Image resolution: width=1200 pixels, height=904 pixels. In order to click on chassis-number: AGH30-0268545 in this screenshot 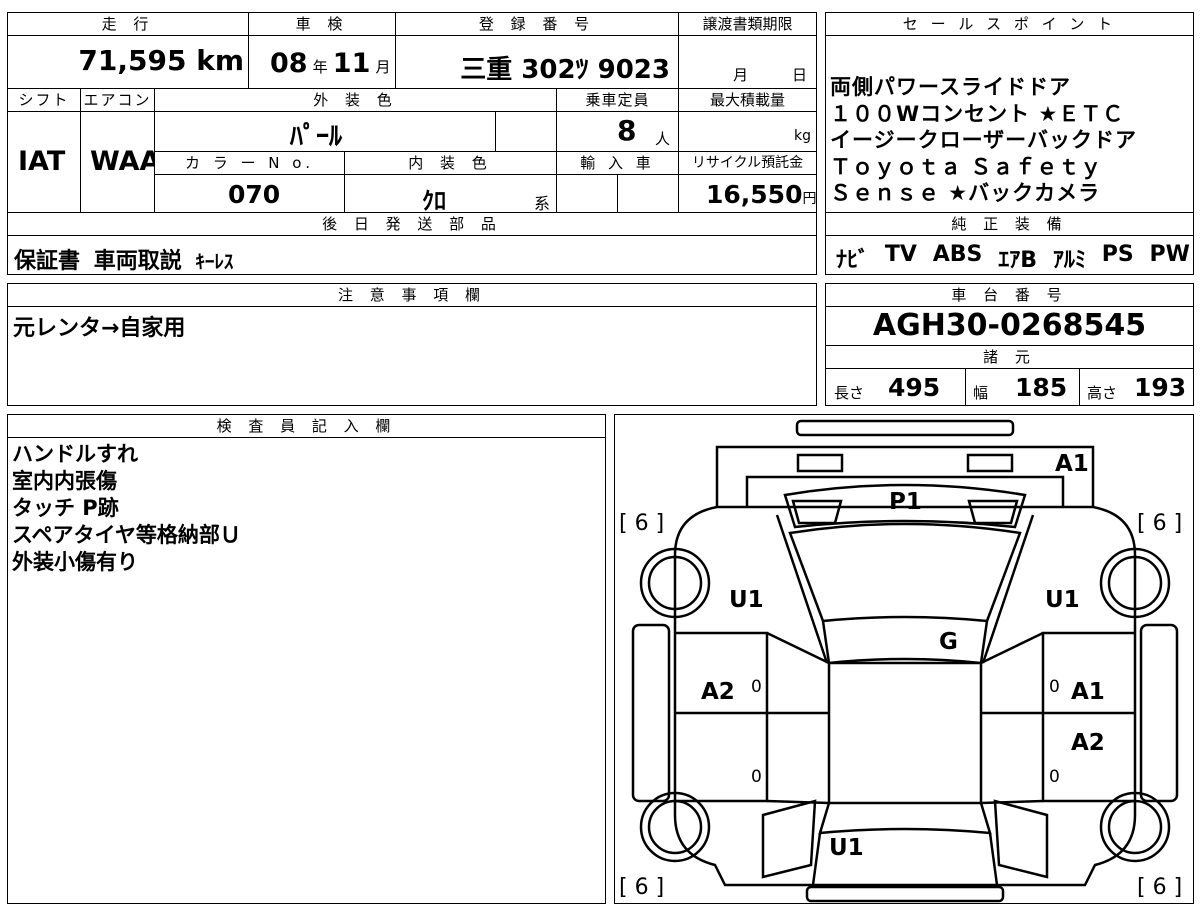, I will do `click(1009, 325)`.